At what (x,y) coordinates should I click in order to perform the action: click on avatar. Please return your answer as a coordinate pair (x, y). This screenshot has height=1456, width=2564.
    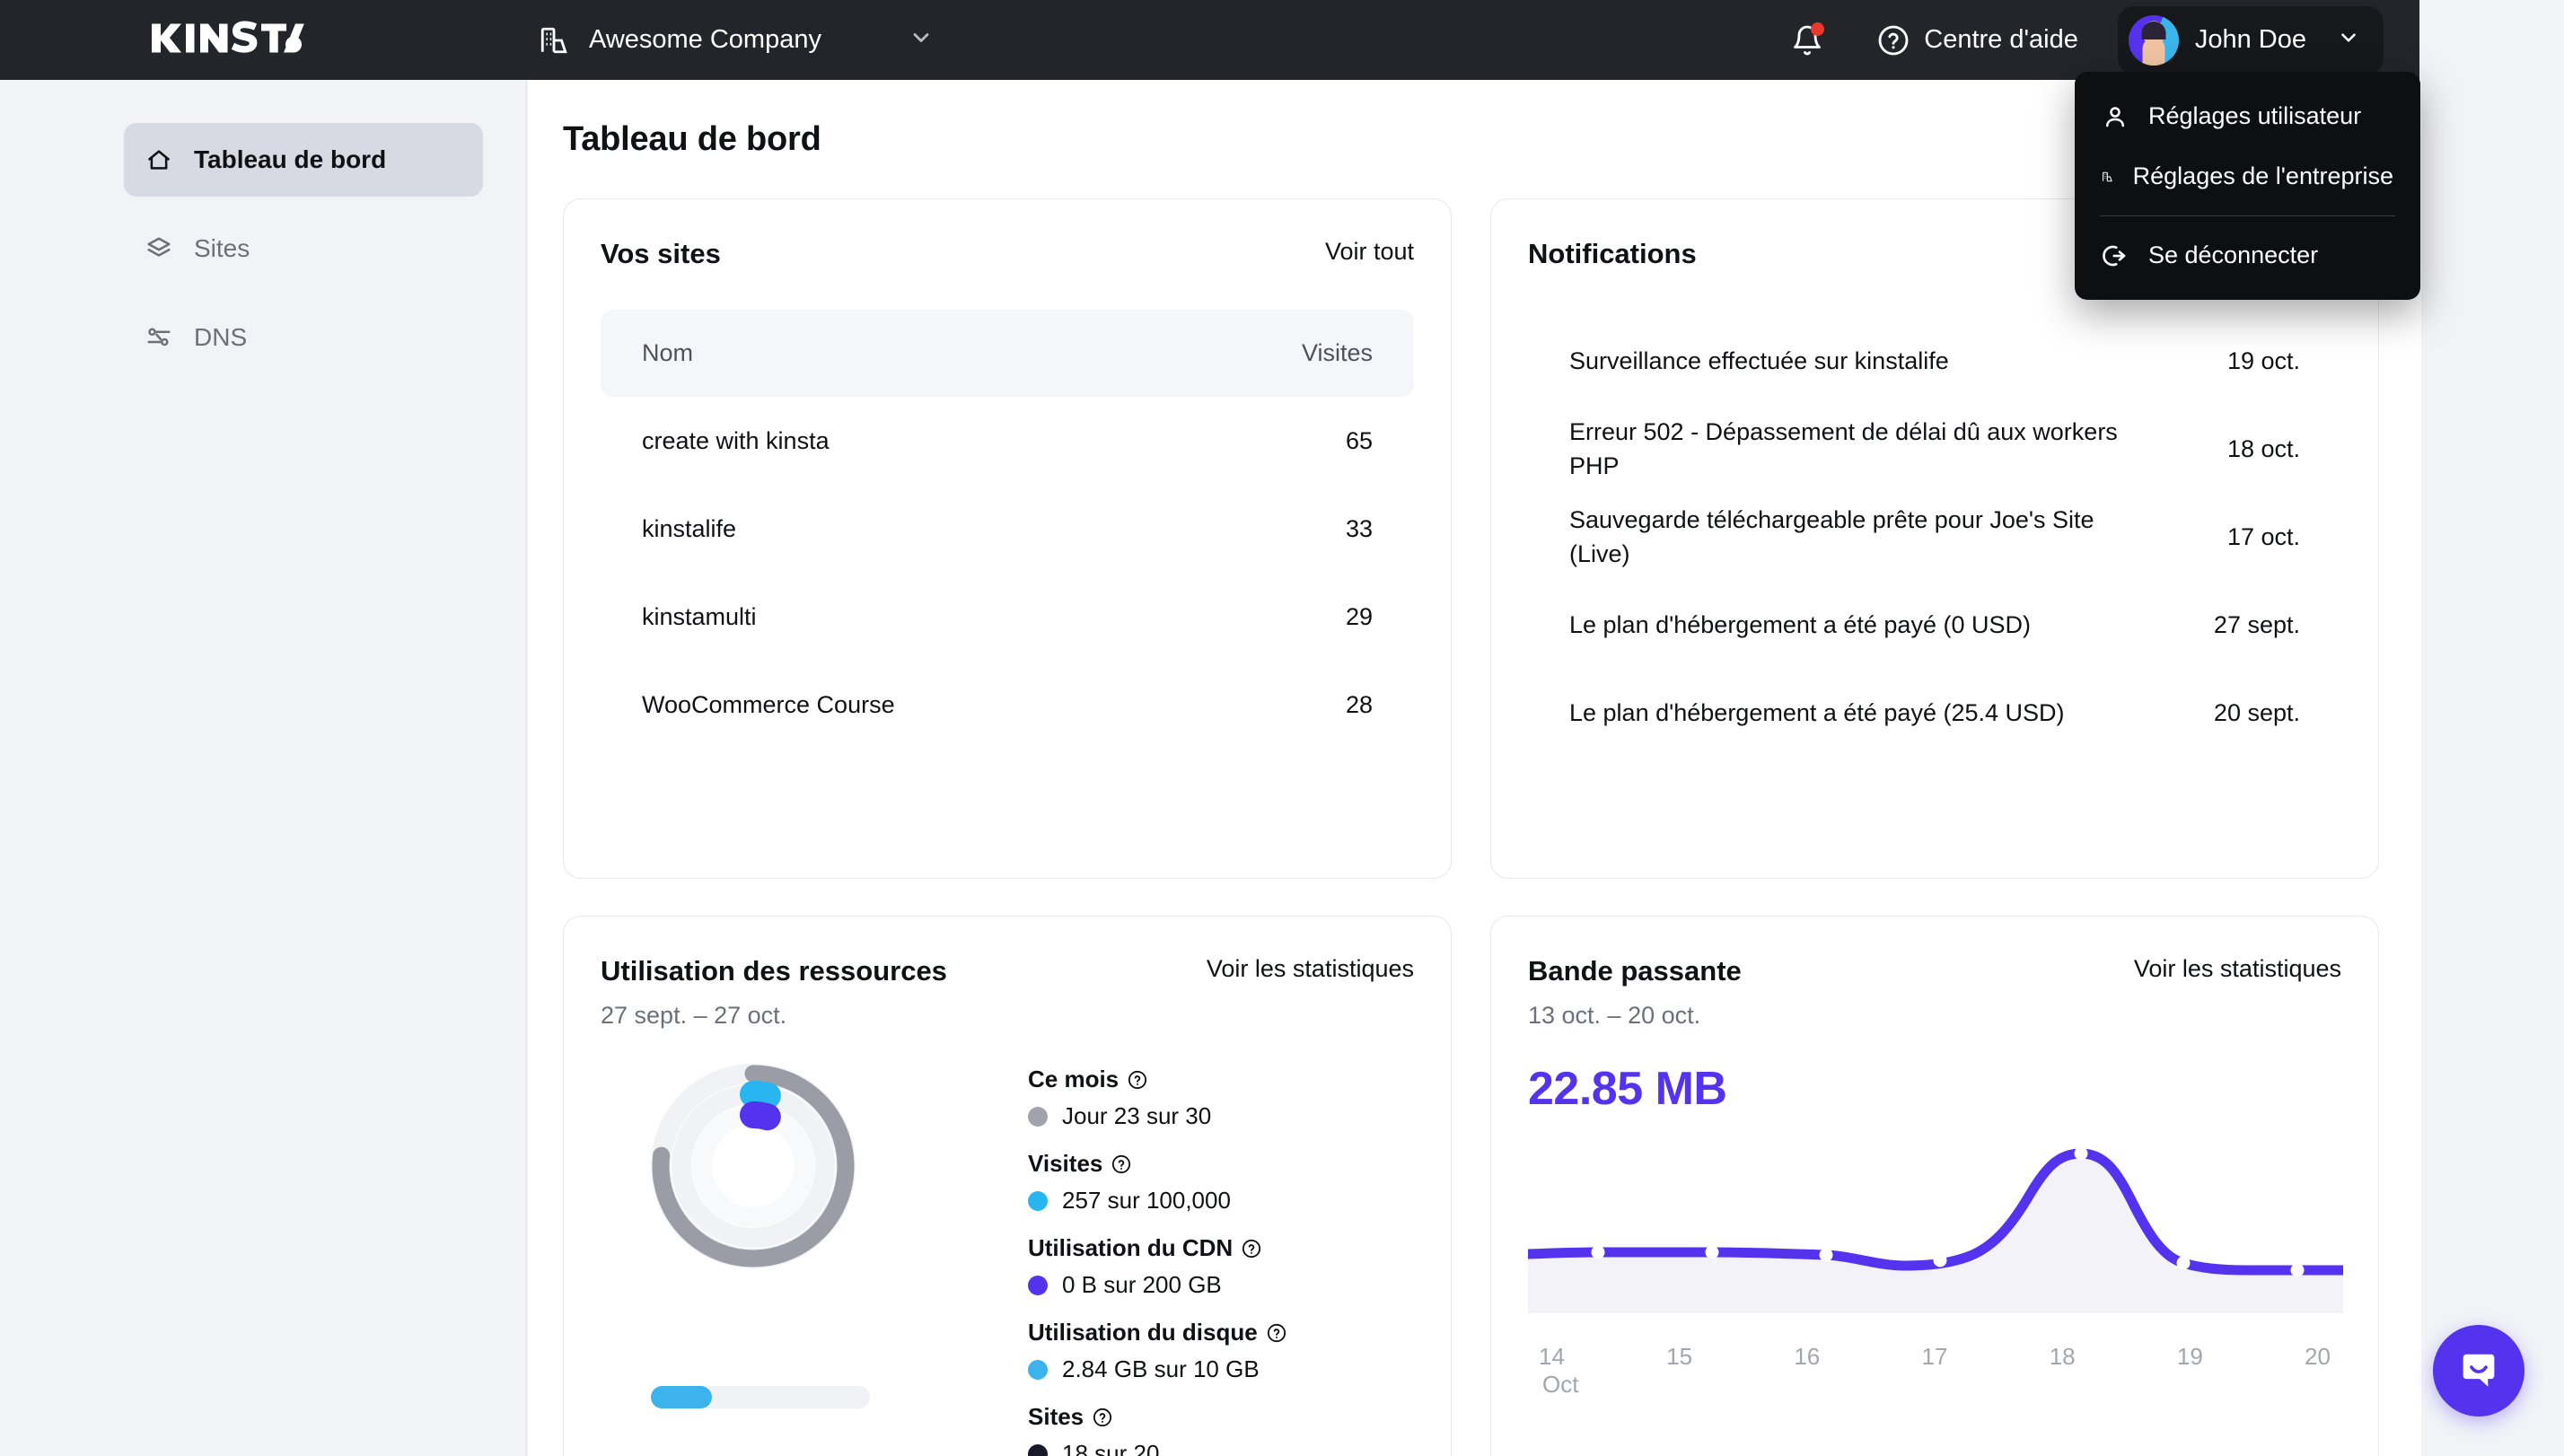
    Looking at the image, I should click on (2153, 40).